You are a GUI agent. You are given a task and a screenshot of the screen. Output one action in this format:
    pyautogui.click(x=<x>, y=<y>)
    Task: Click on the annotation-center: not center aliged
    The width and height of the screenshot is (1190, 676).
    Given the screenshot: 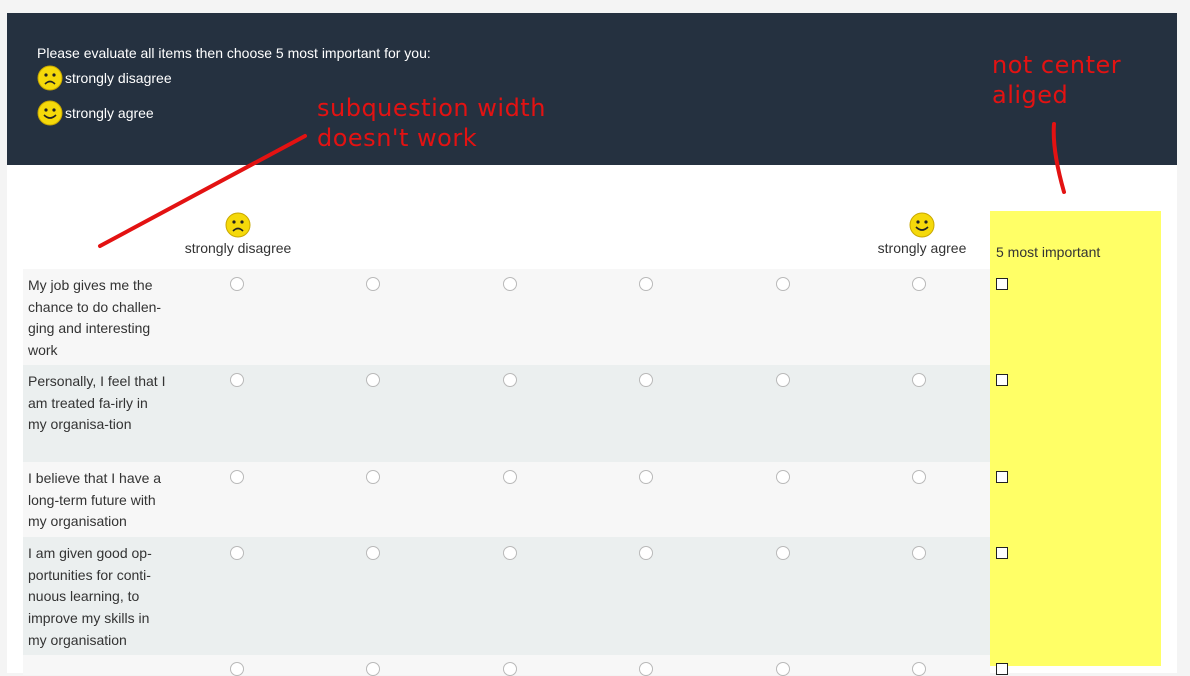 What is the action you would take?
    pyautogui.click(x=1057, y=80)
    